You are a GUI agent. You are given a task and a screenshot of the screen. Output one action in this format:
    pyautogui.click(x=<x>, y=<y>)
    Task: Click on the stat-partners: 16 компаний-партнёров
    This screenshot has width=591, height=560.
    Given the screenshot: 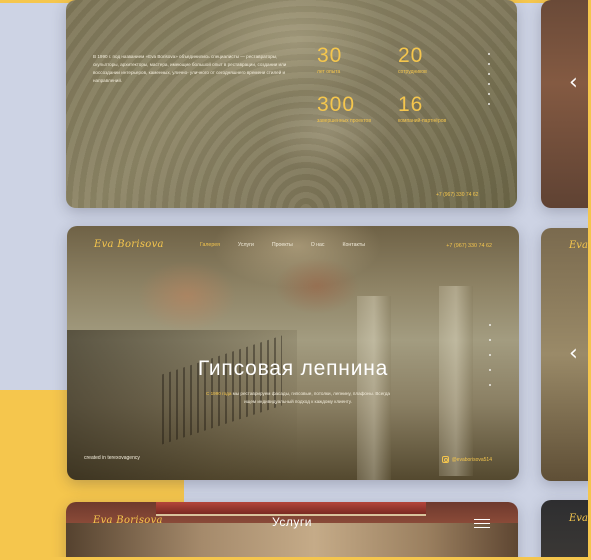 What is the action you would take?
    pyautogui.click(x=422, y=108)
    